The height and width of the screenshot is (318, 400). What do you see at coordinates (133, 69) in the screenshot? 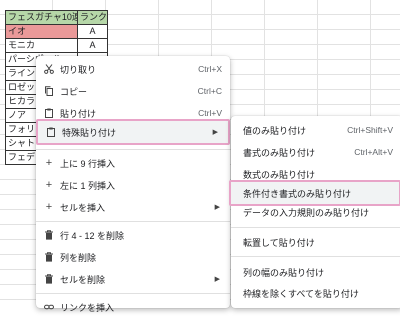
I see `menu-item-cut: 切り取り Ctrl+X` at bounding box center [133, 69].